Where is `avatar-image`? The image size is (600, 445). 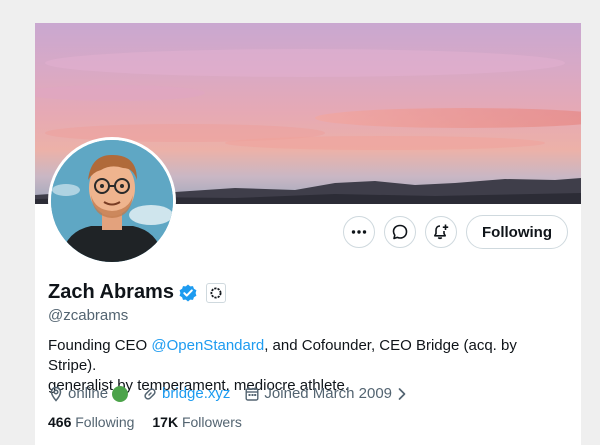
avatar-image is located at coordinates (112, 201).